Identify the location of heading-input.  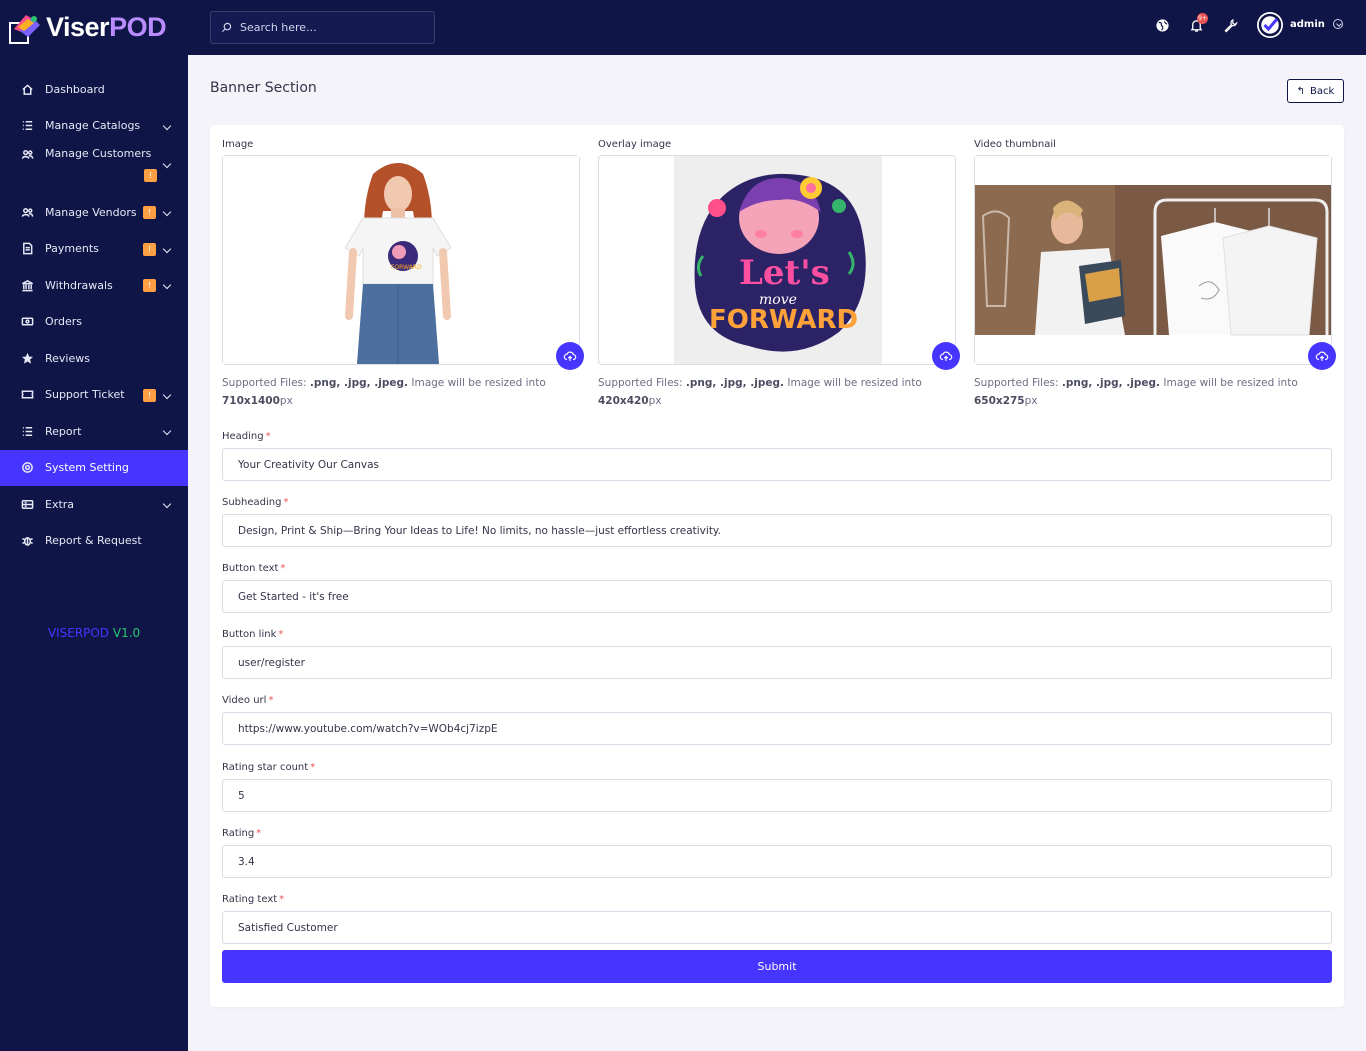
(777, 464).